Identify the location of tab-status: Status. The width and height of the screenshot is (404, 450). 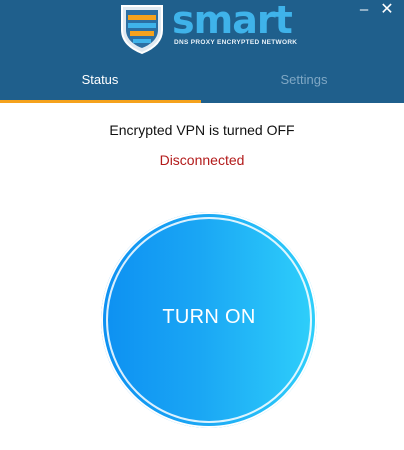
(100, 79).